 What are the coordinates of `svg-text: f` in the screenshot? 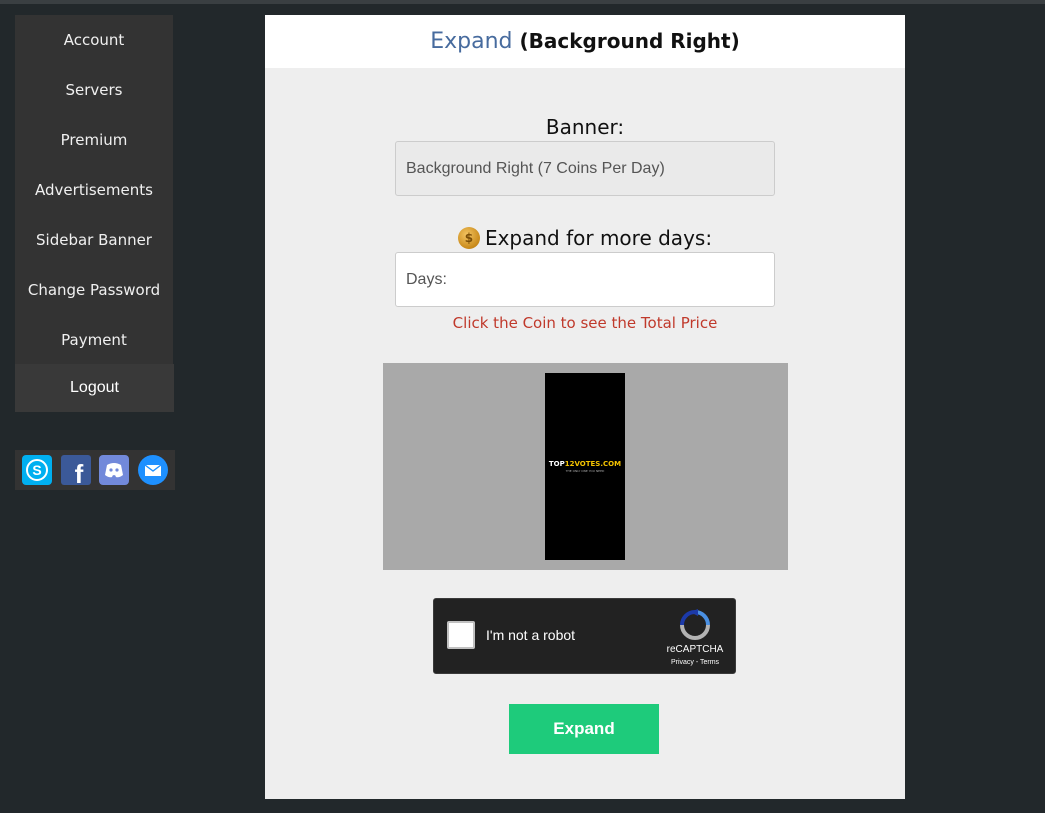 It's located at (78, 472).